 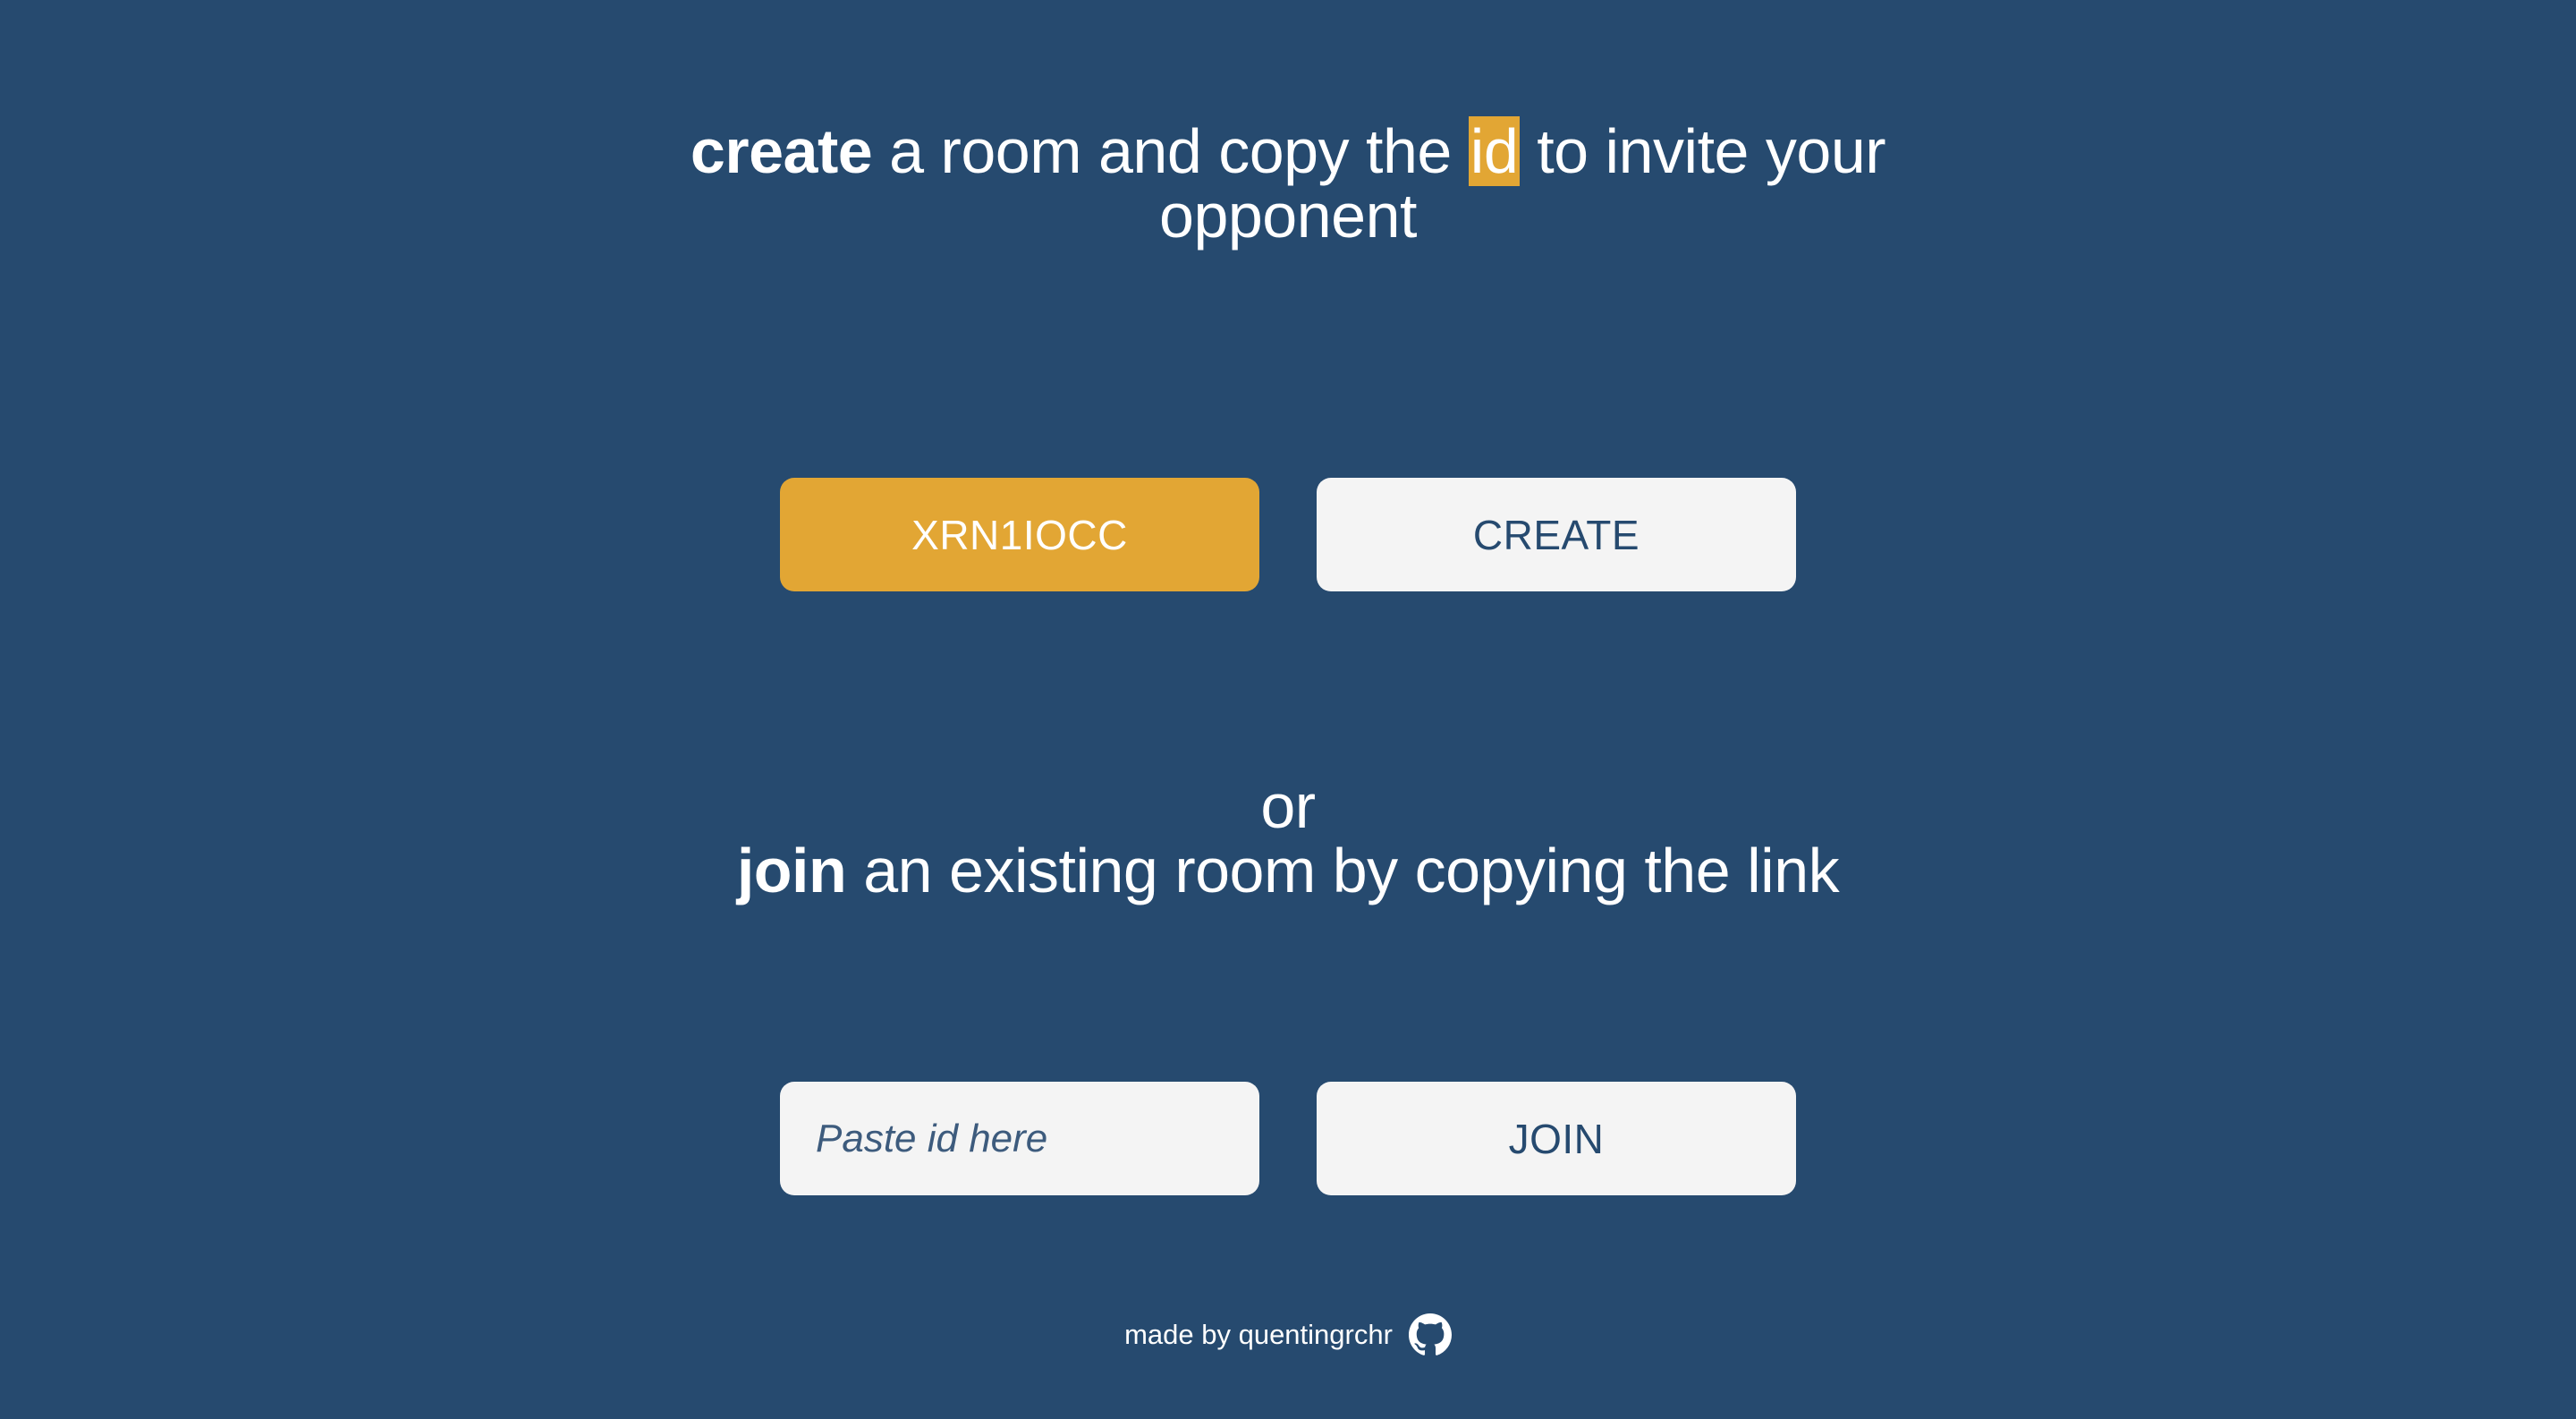 What do you see at coordinates (1170, 151) in the screenshot?
I see `create-text-before-id: a room and copy the` at bounding box center [1170, 151].